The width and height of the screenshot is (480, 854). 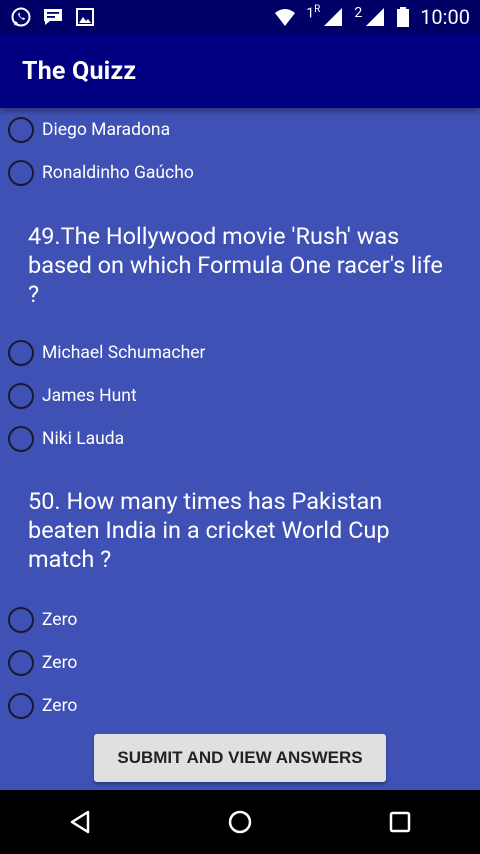 I want to click on notification-icons, so click(x=48, y=17).